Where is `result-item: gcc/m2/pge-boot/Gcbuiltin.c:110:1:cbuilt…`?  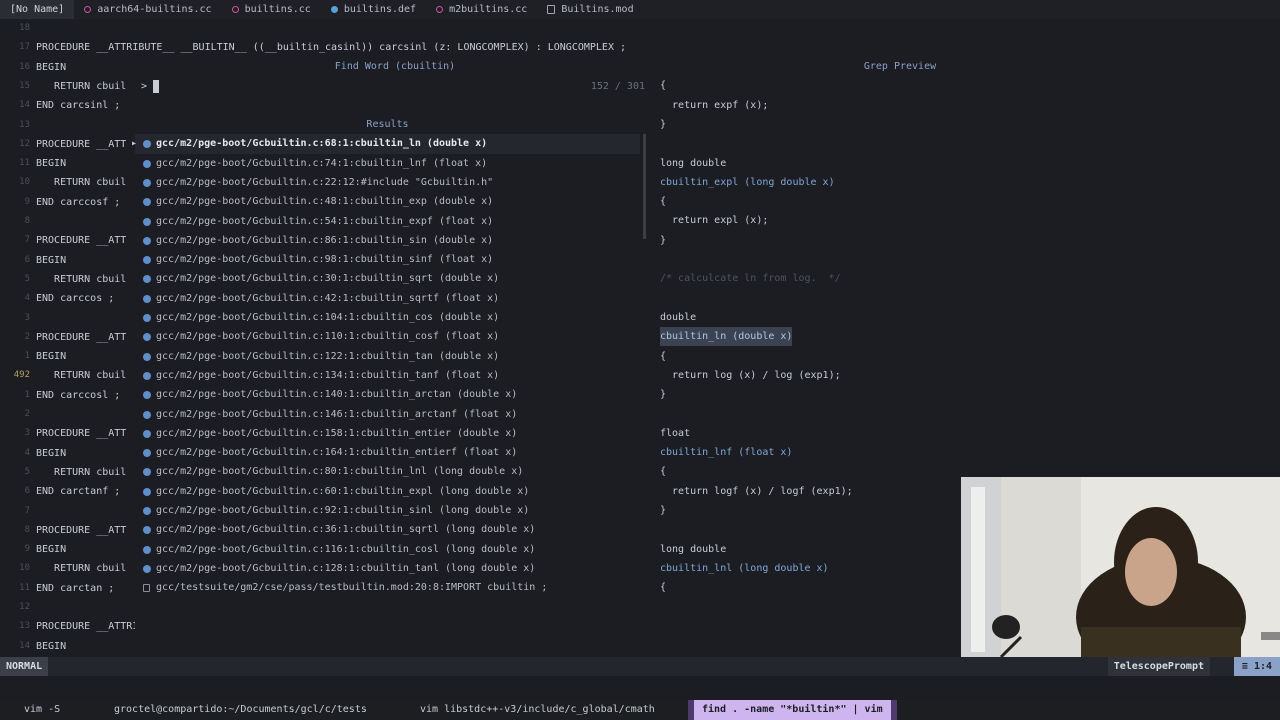
result-item: gcc/m2/pge-boot/Gcbuiltin.c:110:1:cbuilt… is located at coordinates (387, 336).